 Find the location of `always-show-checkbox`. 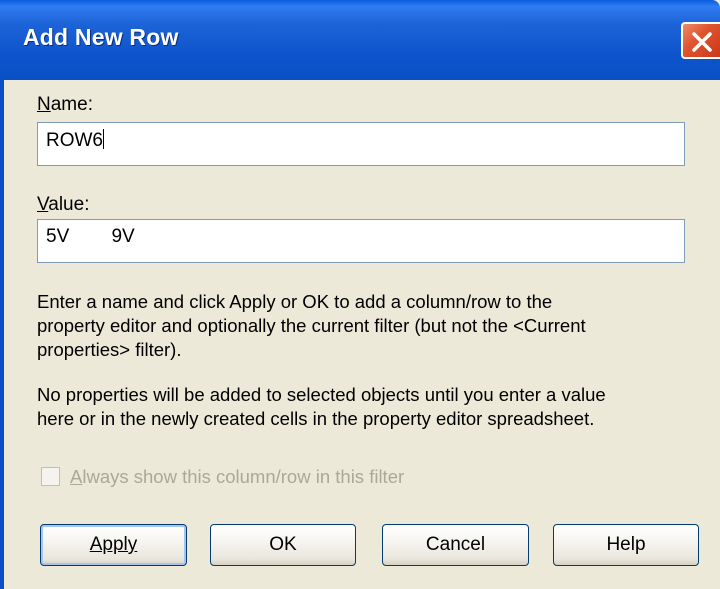

always-show-checkbox is located at coordinates (50, 476).